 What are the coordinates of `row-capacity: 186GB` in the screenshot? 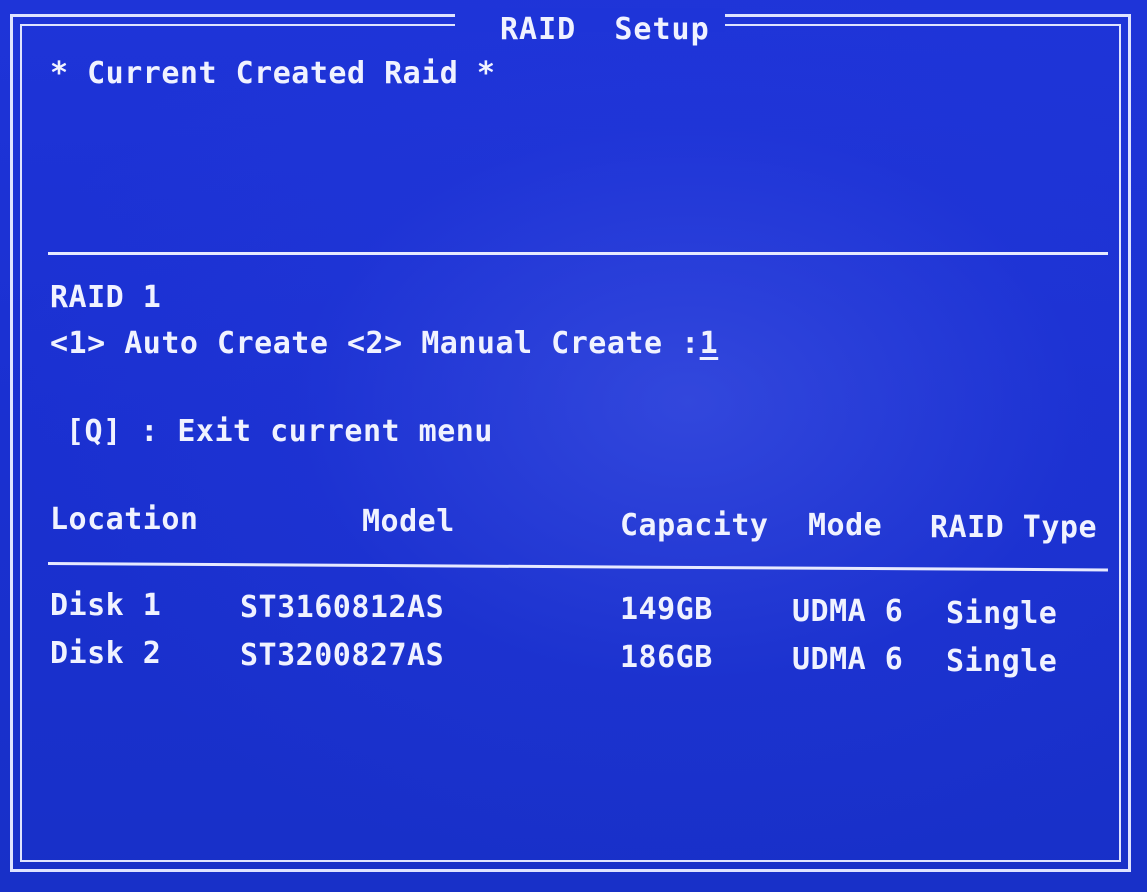 It's located at (666, 657).